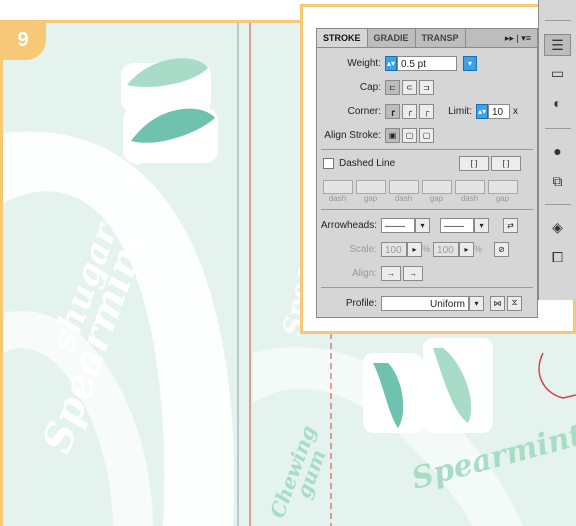  Describe the element at coordinates (506, 163) in the screenshot. I see `dash-align-icon: [ ]` at that location.